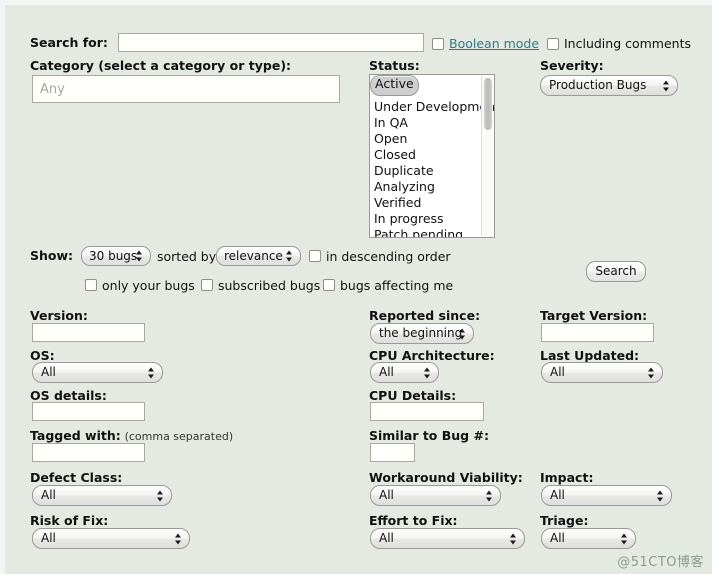  Describe the element at coordinates (76, 477) in the screenshot. I see `defect-class-label: Defect Class:` at that location.